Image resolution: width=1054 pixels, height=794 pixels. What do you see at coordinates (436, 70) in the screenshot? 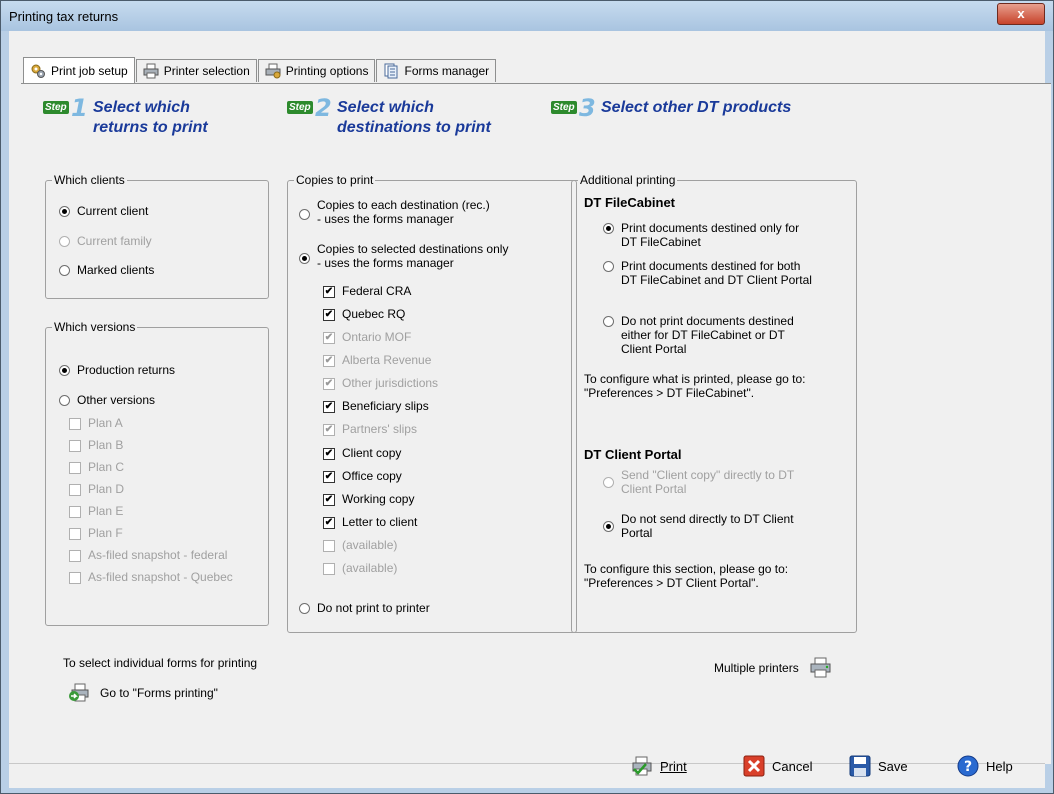
I see `tab-forms-manager: Forms manager` at bounding box center [436, 70].